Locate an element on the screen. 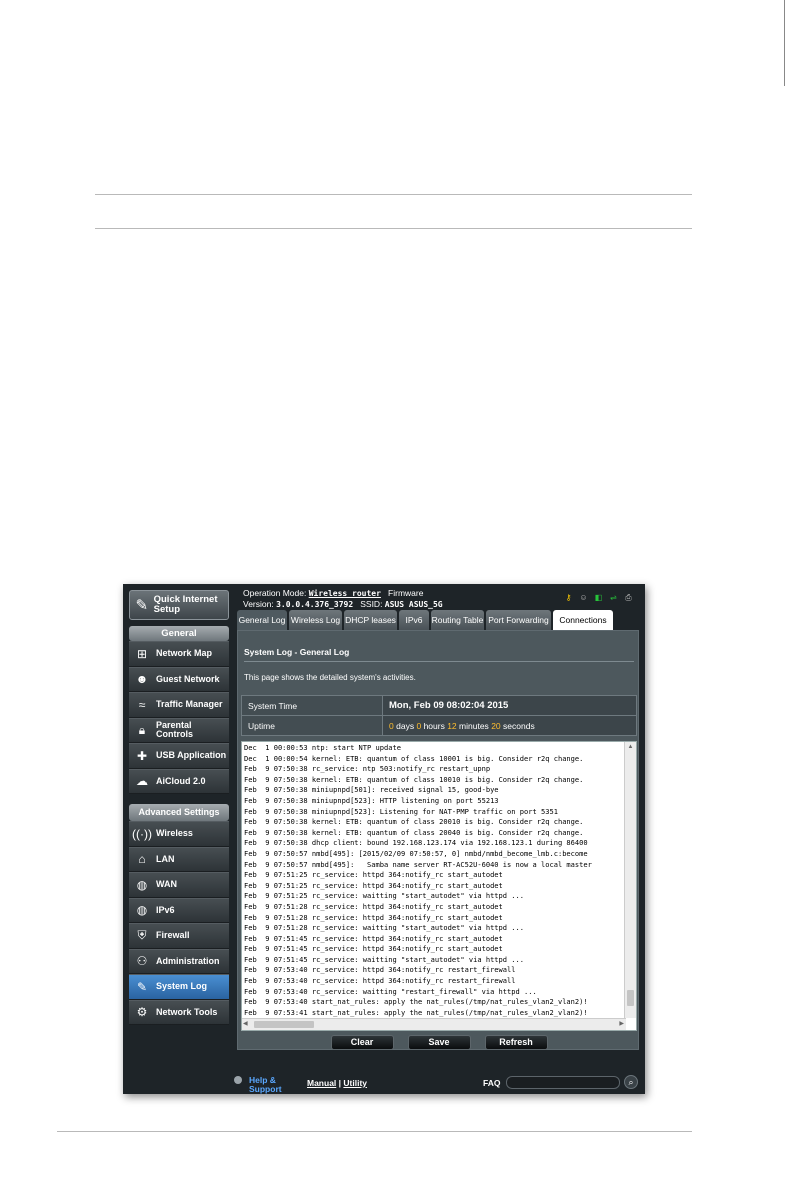  quick-internet-setup-button: ✎ Quick Internet Setup is located at coordinates (179, 605).